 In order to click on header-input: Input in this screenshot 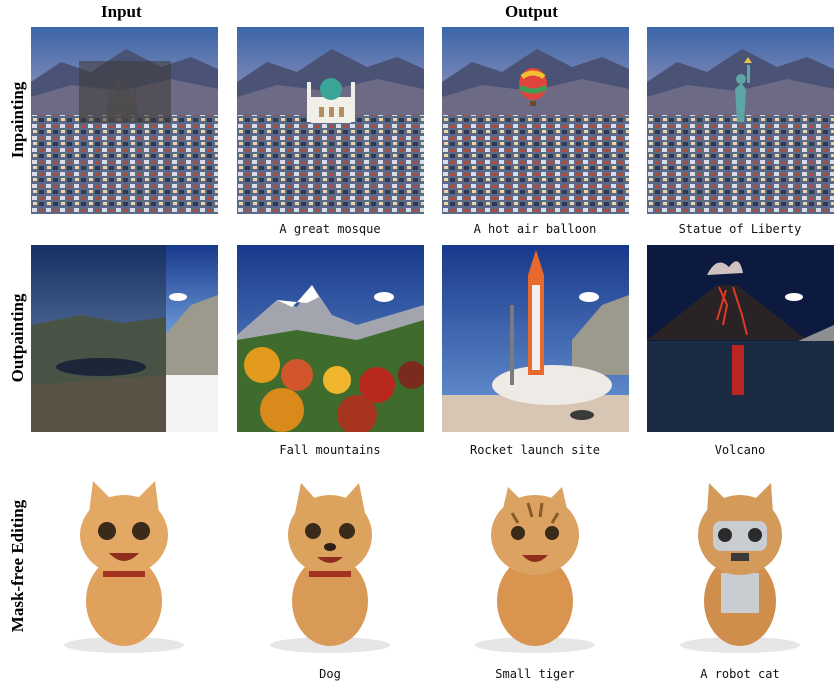, I will do `click(121, 11)`.